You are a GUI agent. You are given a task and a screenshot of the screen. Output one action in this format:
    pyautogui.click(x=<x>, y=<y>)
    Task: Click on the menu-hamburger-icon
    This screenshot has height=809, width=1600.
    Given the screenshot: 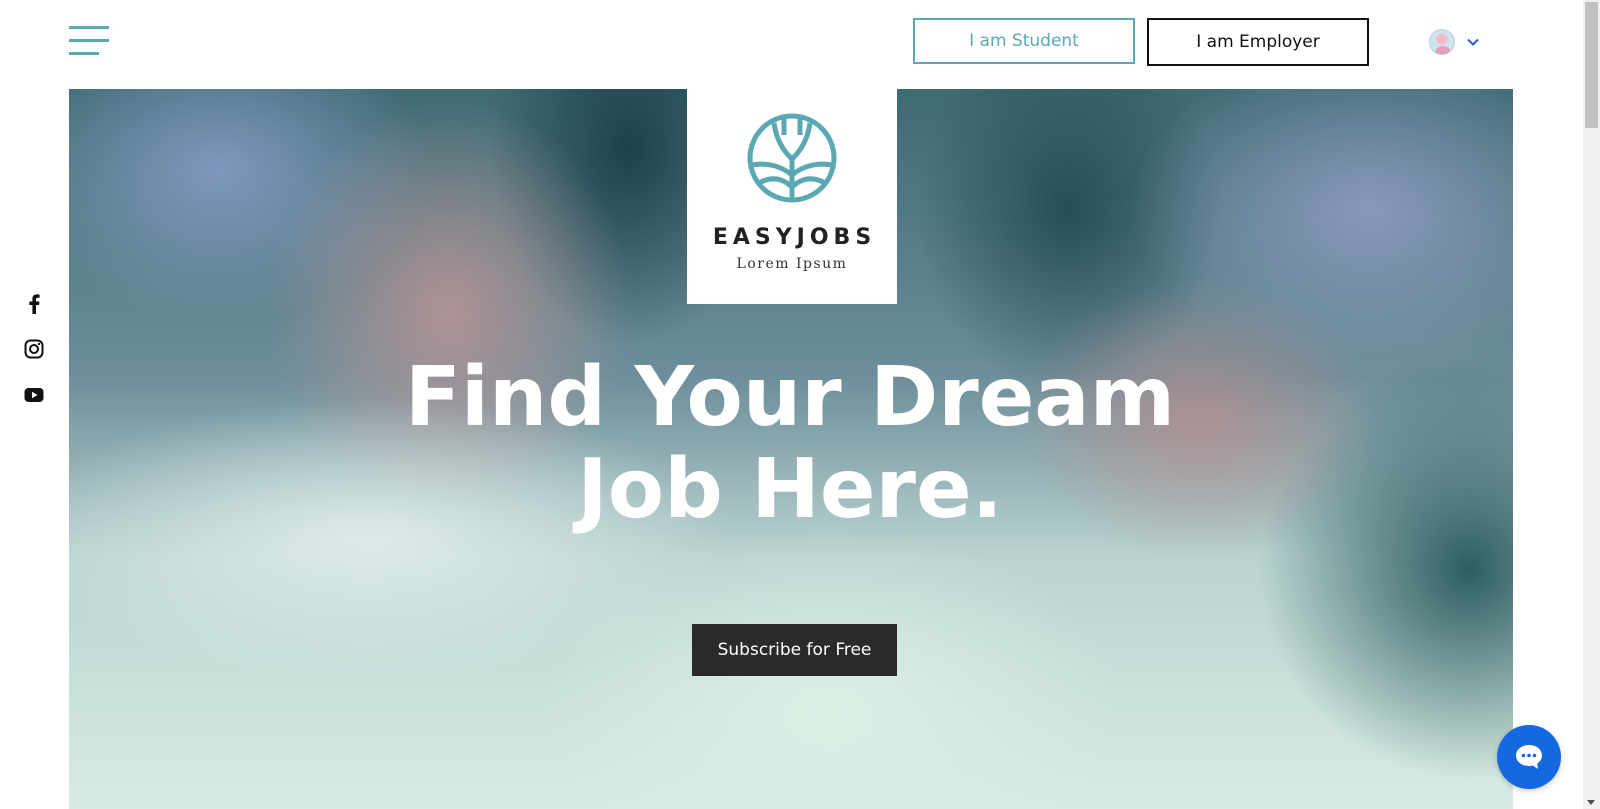 What is the action you would take?
    pyautogui.click(x=89, y=41)
    